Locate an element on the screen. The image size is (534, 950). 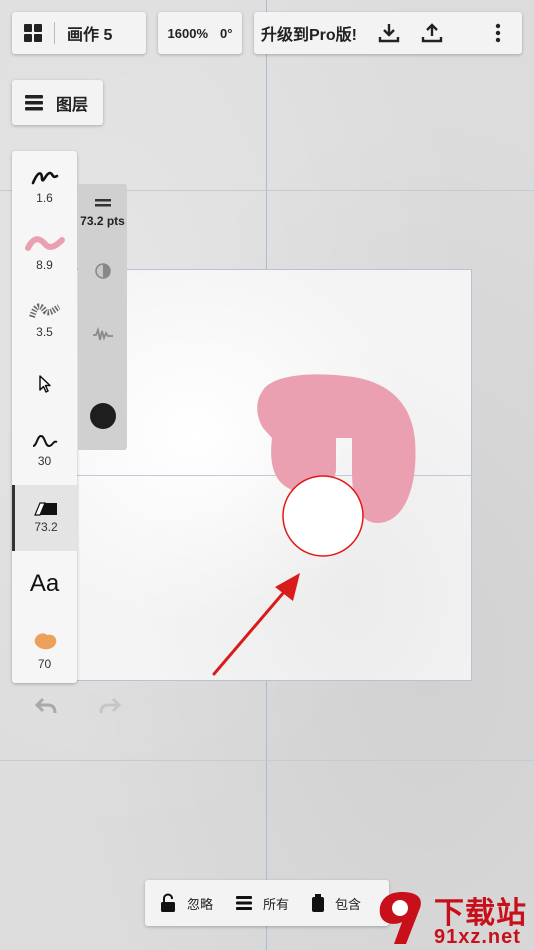
jitter-icon is located at coordinates (102, 334).